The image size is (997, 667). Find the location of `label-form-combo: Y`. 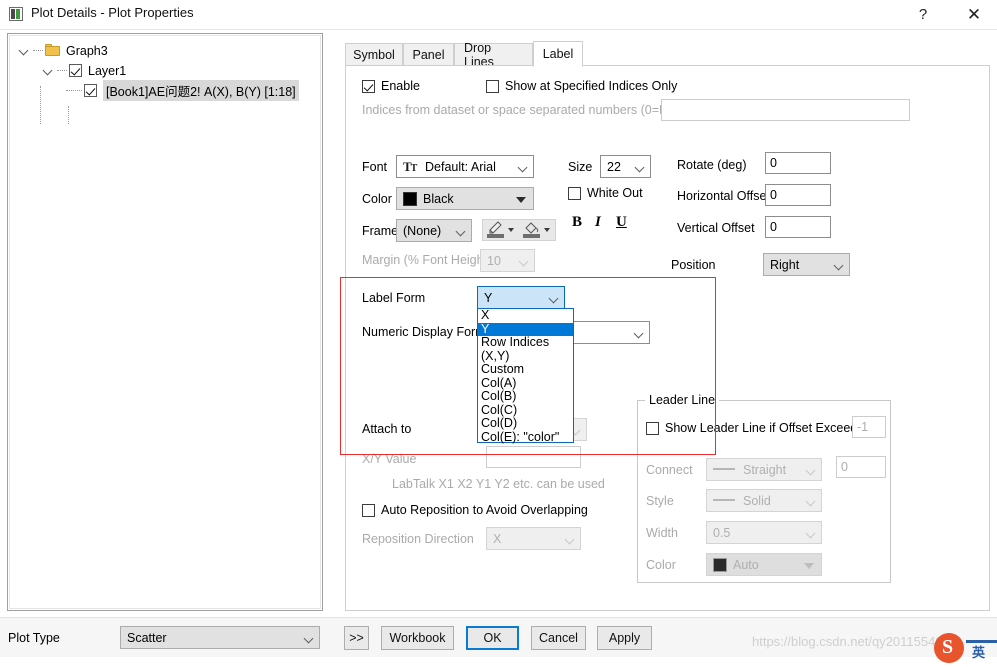

label-form-combo: Y is located at coordinates (521, 297).